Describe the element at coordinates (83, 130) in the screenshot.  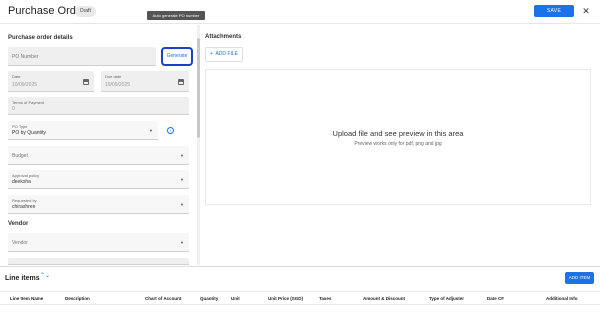
I see `po-type-select: PO Type PO by Quantity ▼` at that location.